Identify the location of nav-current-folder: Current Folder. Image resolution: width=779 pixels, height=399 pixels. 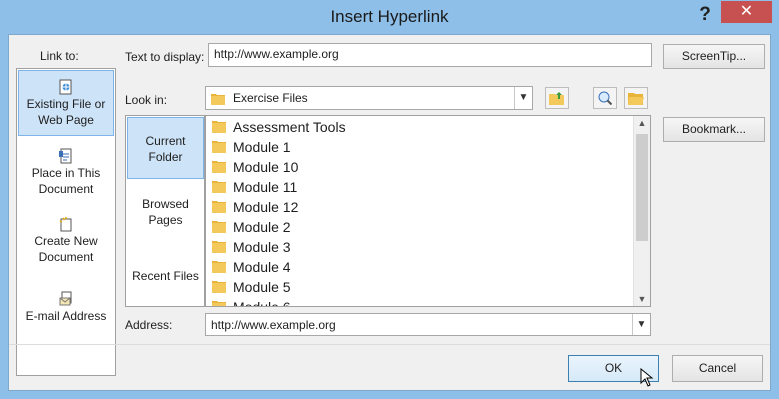
(165, 148).